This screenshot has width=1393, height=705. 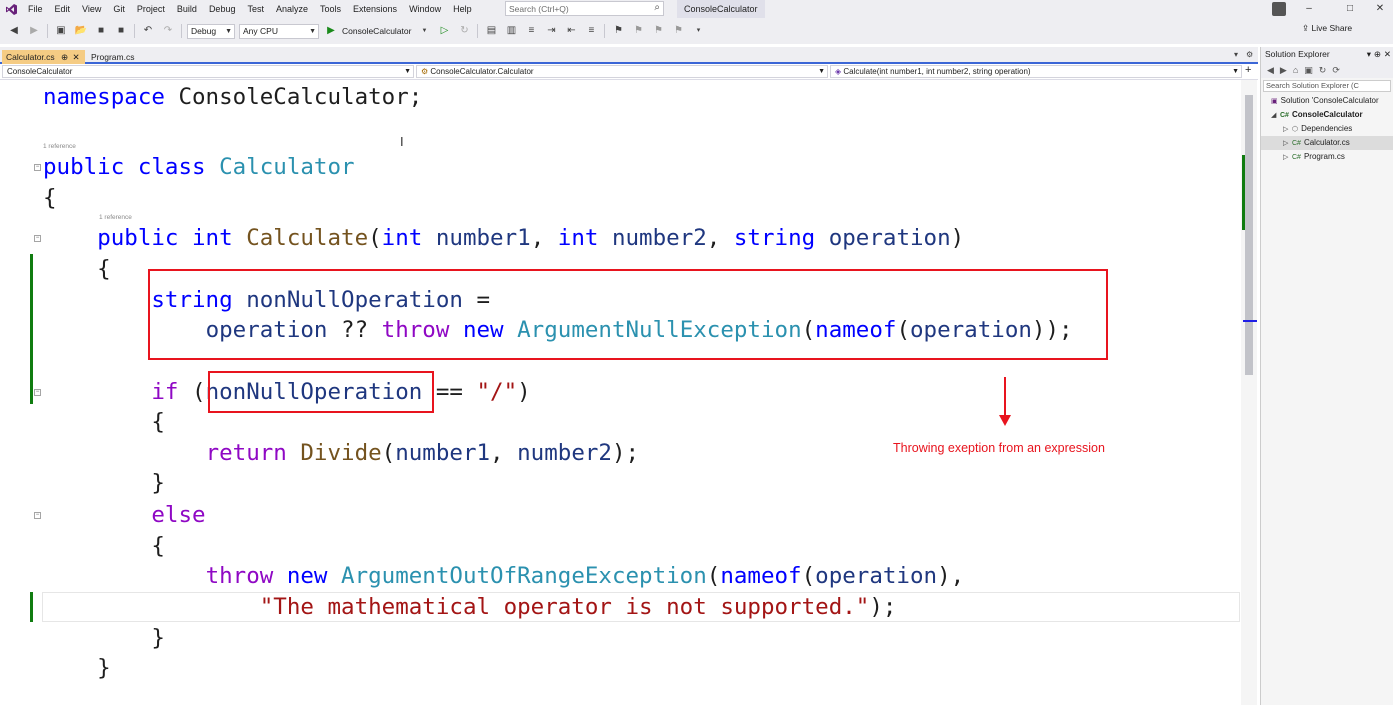 I want to click on bookmark-prev-icon: ⚑, so click(x=638, y=31).